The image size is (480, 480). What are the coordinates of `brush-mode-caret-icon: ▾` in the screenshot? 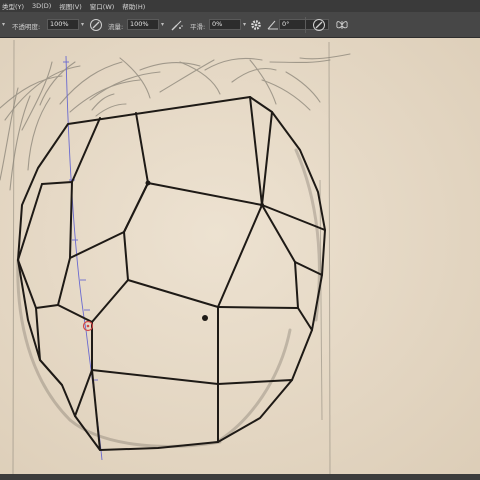 It's located at (3, 24).